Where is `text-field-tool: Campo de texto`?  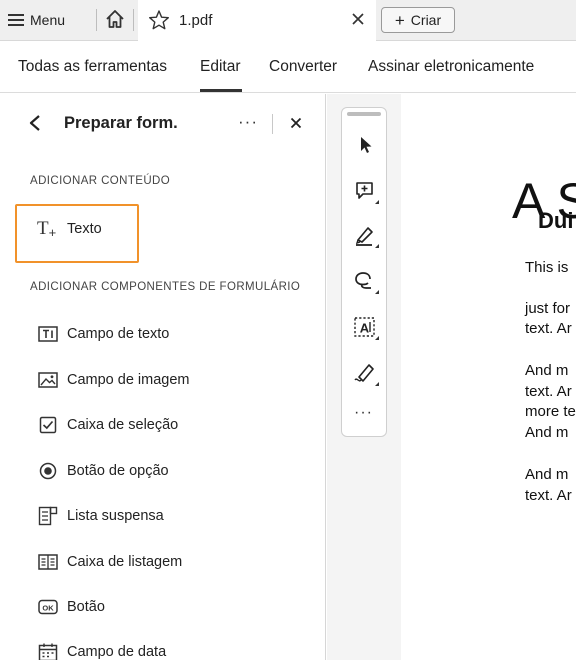 text-field-tool: Campo de texto is located at coordinates (103, 334).